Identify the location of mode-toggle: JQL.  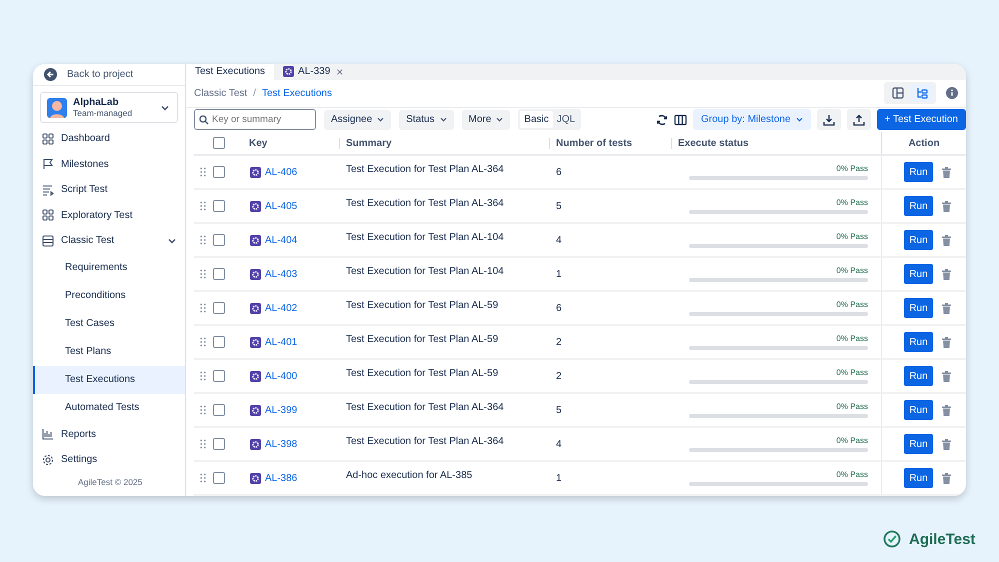
(566, 119).